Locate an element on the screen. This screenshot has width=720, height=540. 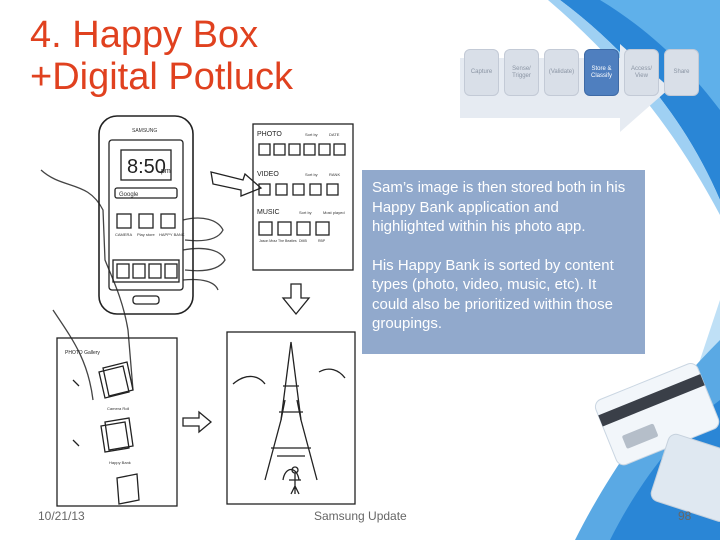
gallery-title: PHOTO Gallery is located at coordinates (82, 353).